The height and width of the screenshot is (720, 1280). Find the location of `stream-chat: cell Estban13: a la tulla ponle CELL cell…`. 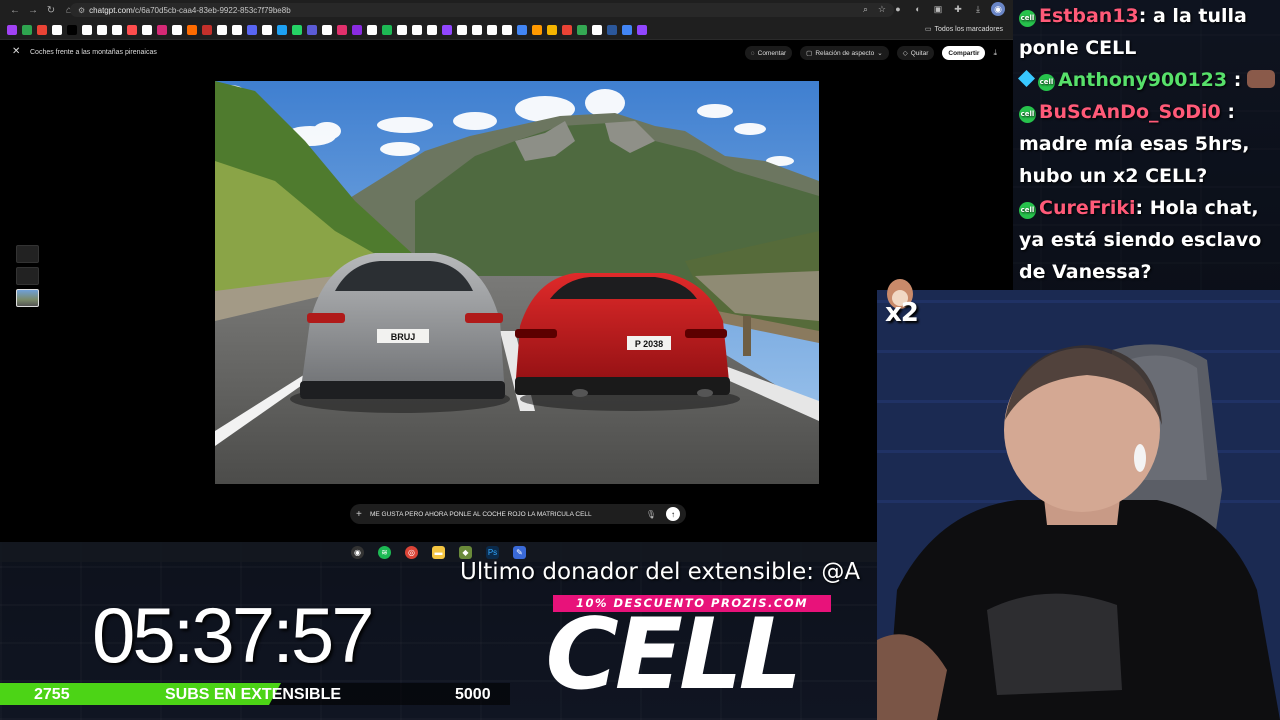

stream-chat: cell Estban13: a la tulla ponle CELL cell… is located at coordinates (1146, 145).